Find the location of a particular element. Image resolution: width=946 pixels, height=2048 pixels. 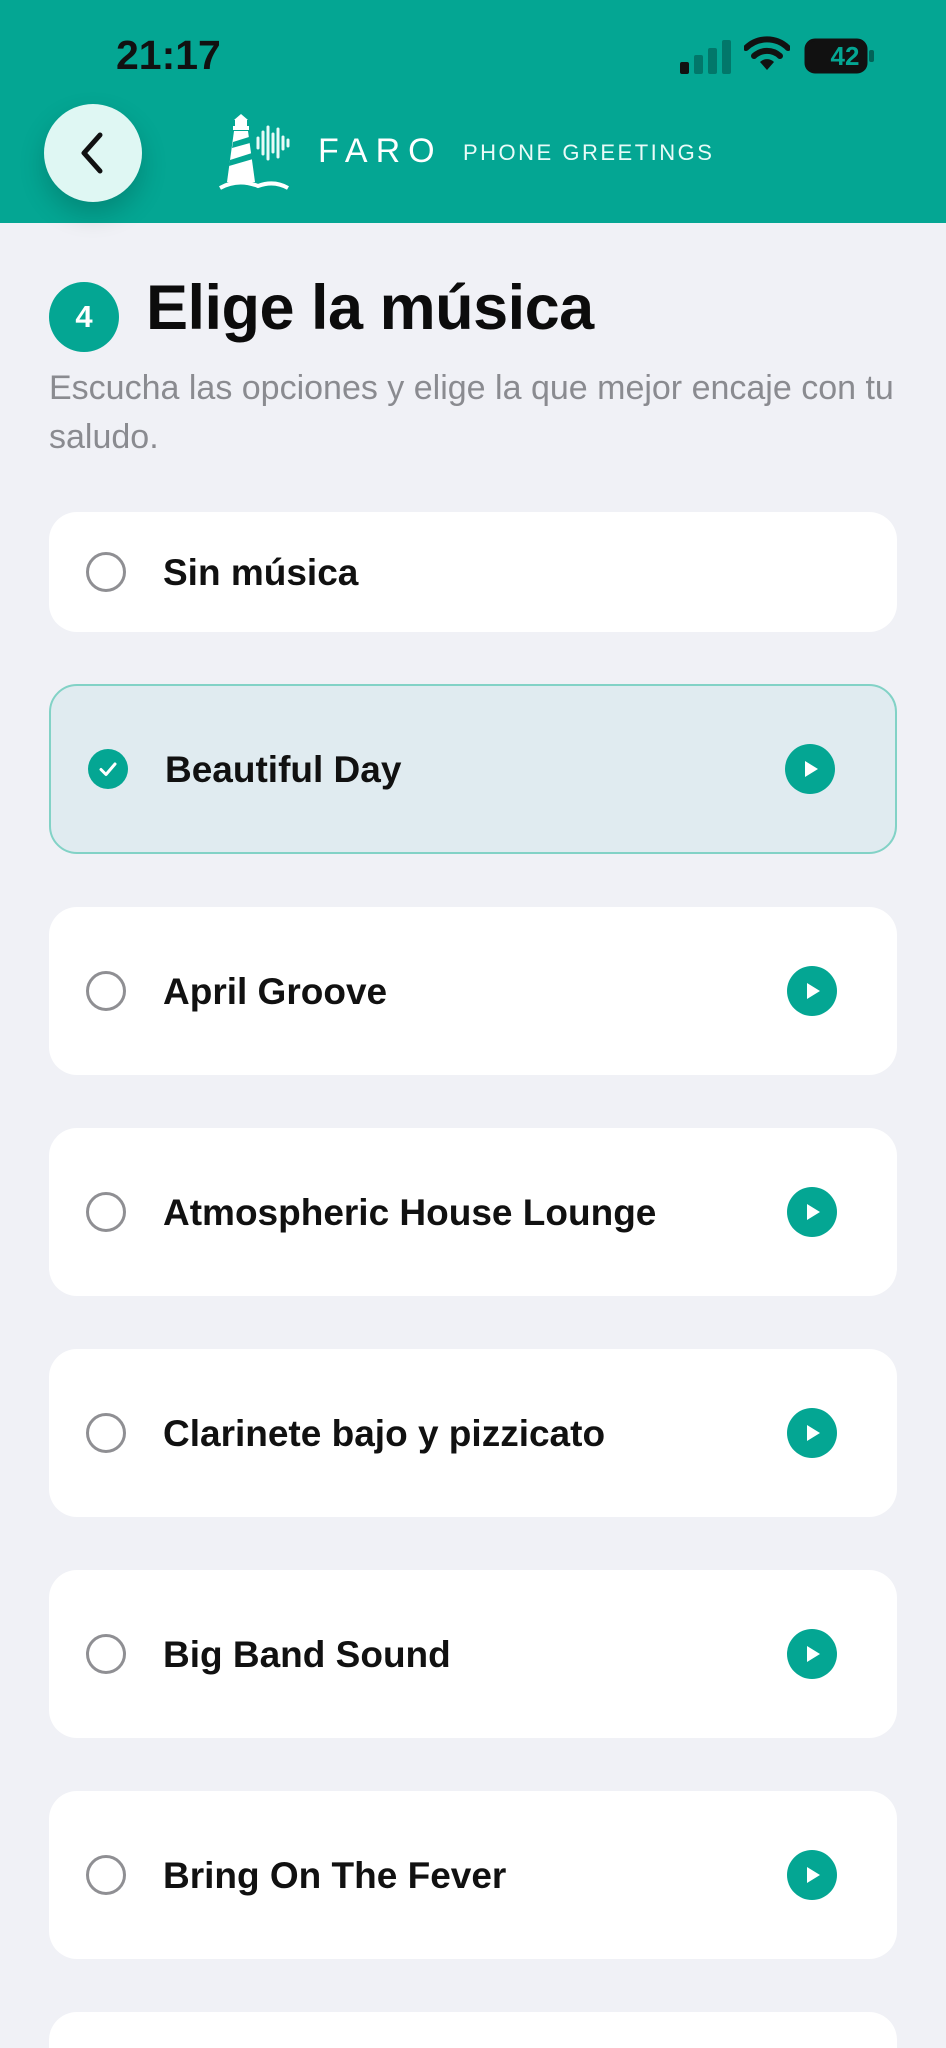

chevron-left-icon is located at coordinates (92, 153).